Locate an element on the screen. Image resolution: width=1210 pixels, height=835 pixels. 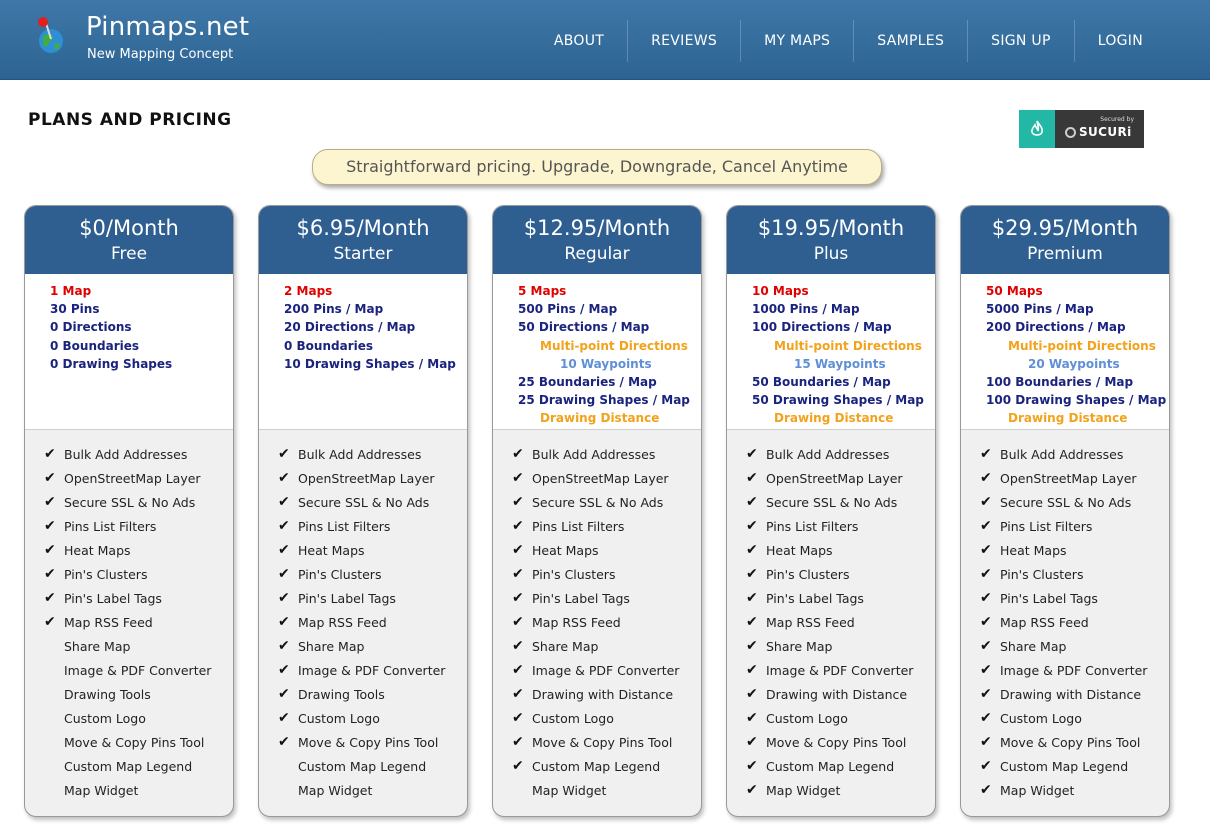
feature-label: Map RSS Feed is located at coordinates (1044, 622).